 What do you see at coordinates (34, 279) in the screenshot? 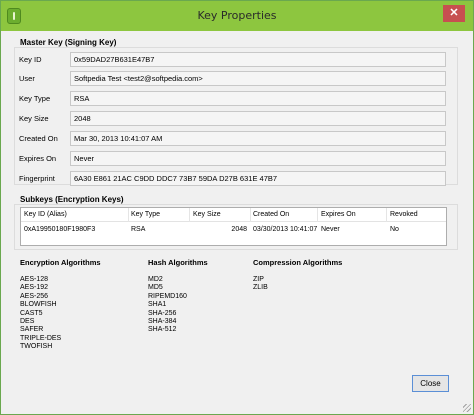
I see `list-item: AES-128` at bounding box center [34, 279].